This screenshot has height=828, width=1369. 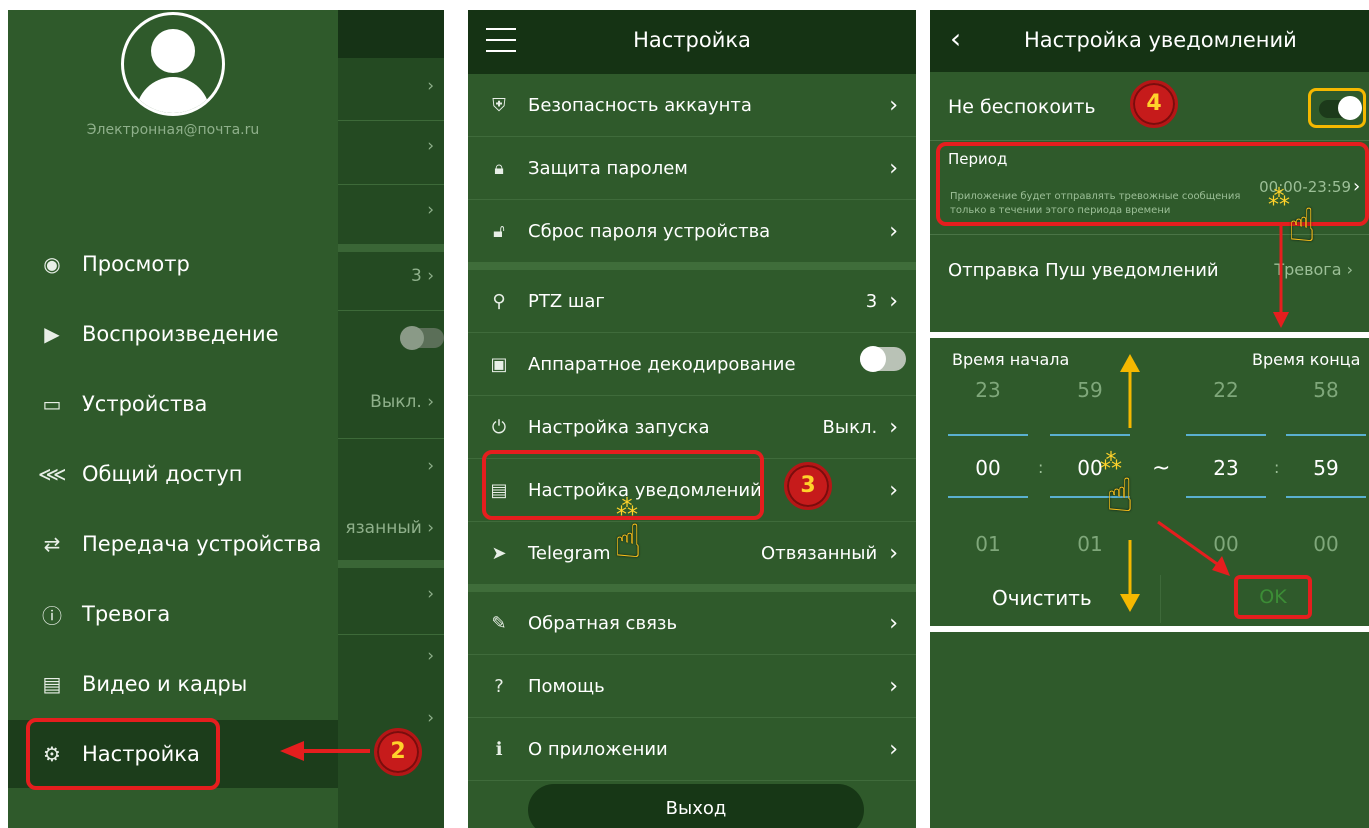 What do you see at coordinates (692, 301) in the screenshot?
I see `setting-ptz-step: ⚲ PTZ шаг 3 ›` at bounding box center [692, 301].